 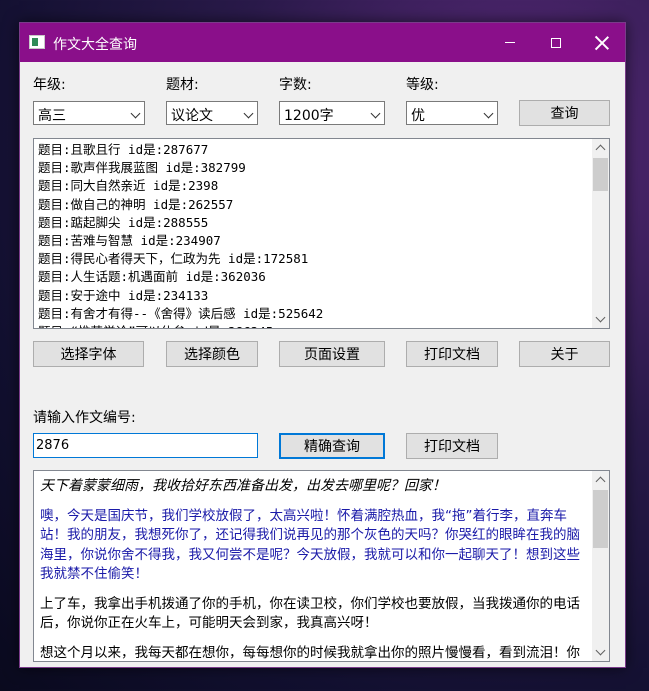 What do you see at coordinates (600, 566) in the screenshot?
I see `essay-scrollbar` at bounding box center [600, 566].